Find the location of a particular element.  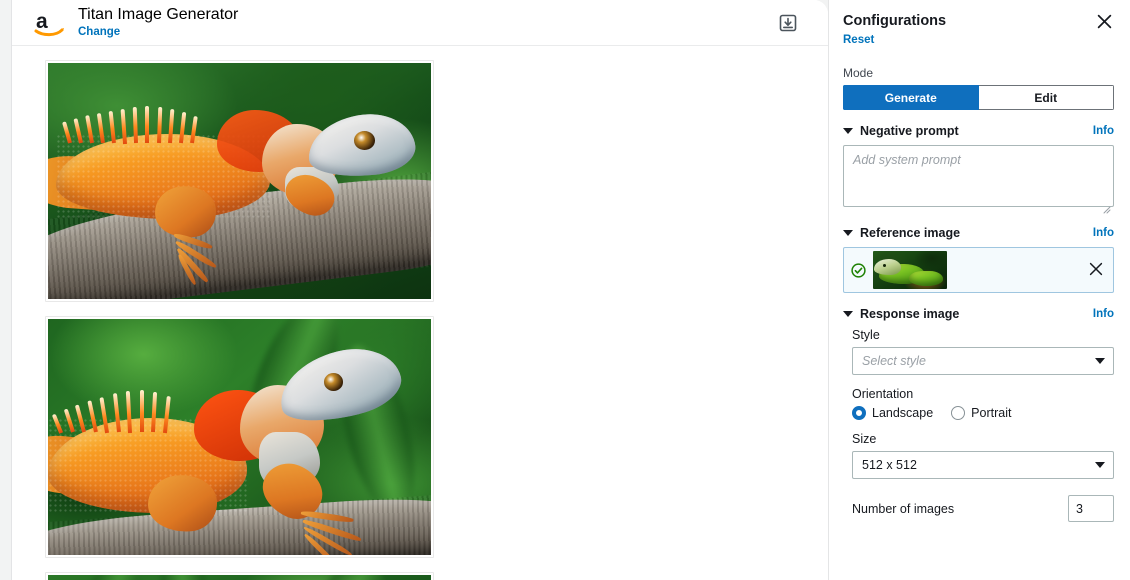

model-identity: Titan Image Generator Change is located at coordinates (158, 23).